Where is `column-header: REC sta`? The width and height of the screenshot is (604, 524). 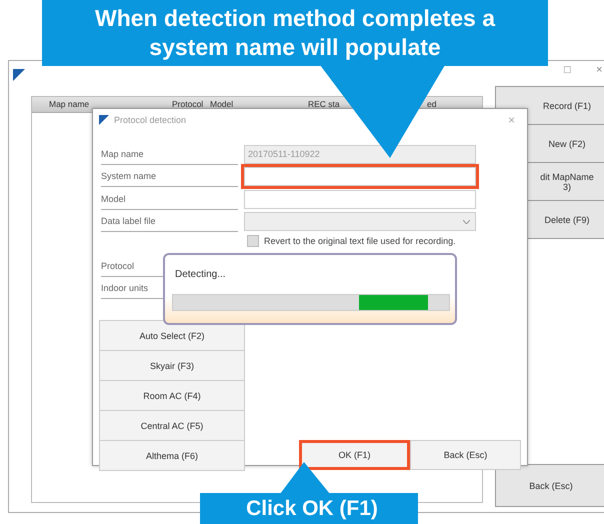 column-header: REC sta is located at coordinates (324, 104).